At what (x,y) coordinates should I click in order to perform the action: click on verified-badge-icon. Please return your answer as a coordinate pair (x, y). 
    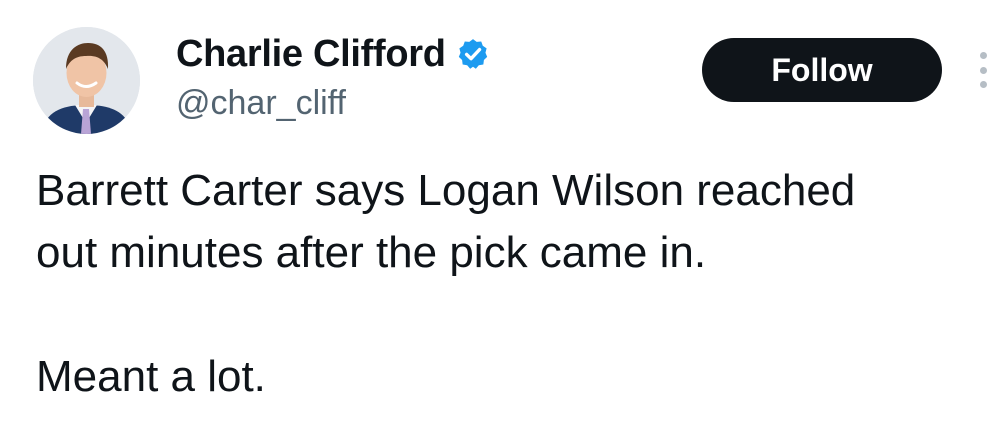
    Looking at the image, I should click on (472, 54).